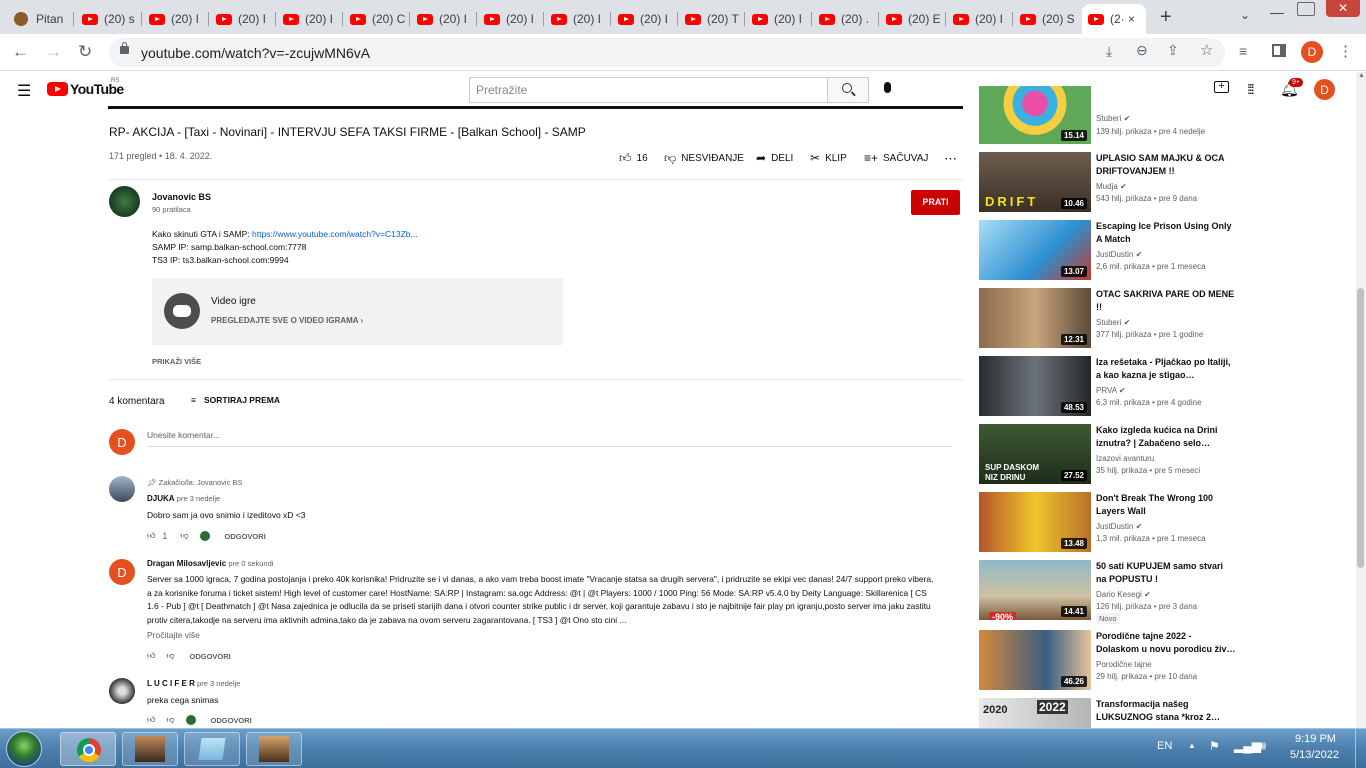 The height and width of the screenshot is (768, 1366). Describe the element at coordinates (122, 691) in the screenshot. I see `commenter-avatar` at that location.